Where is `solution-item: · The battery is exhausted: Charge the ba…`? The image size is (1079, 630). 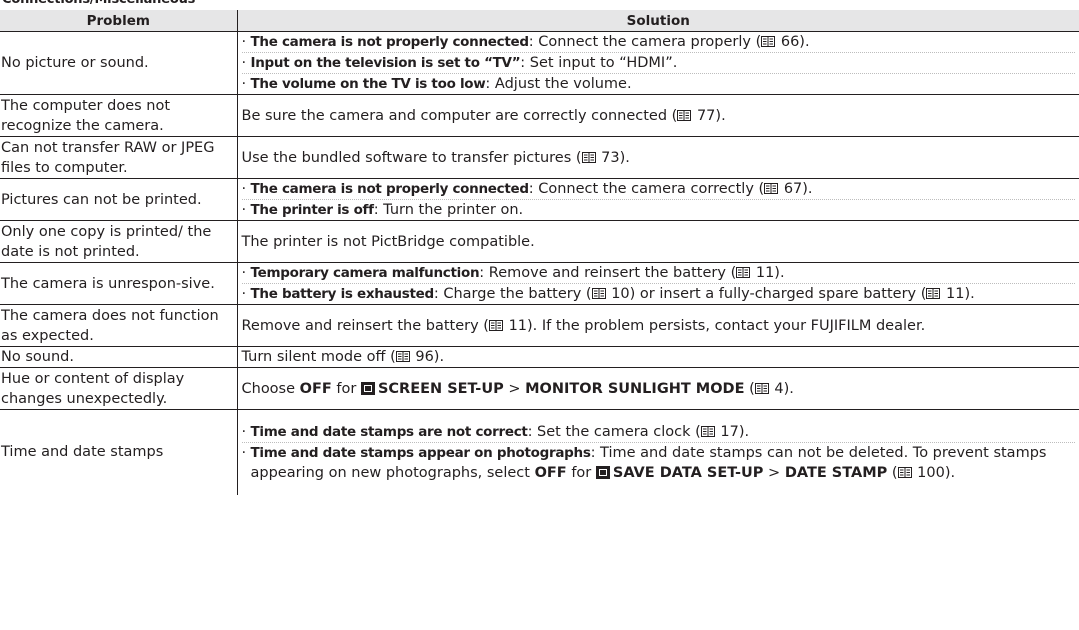
solution-item: · The battery is exhausted: Charge the ba… is located at coordinates (658, 293).